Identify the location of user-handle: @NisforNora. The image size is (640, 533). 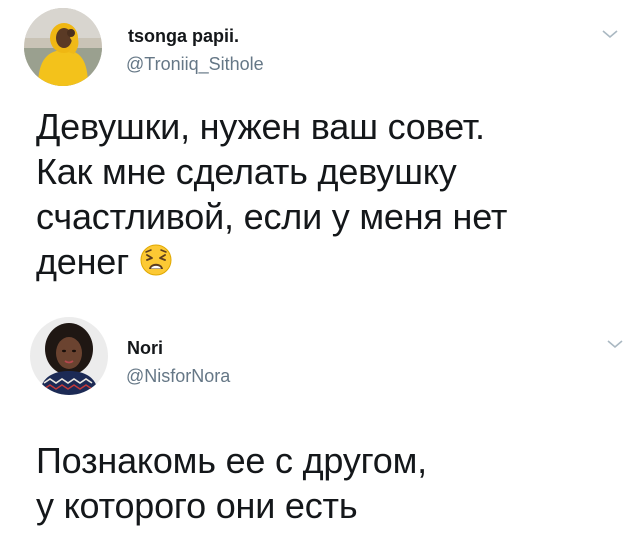
(178, 376).